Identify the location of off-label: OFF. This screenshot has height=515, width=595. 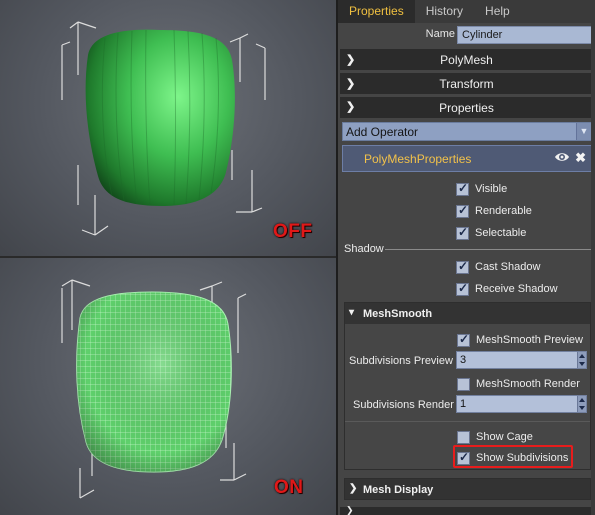
(293, 231).